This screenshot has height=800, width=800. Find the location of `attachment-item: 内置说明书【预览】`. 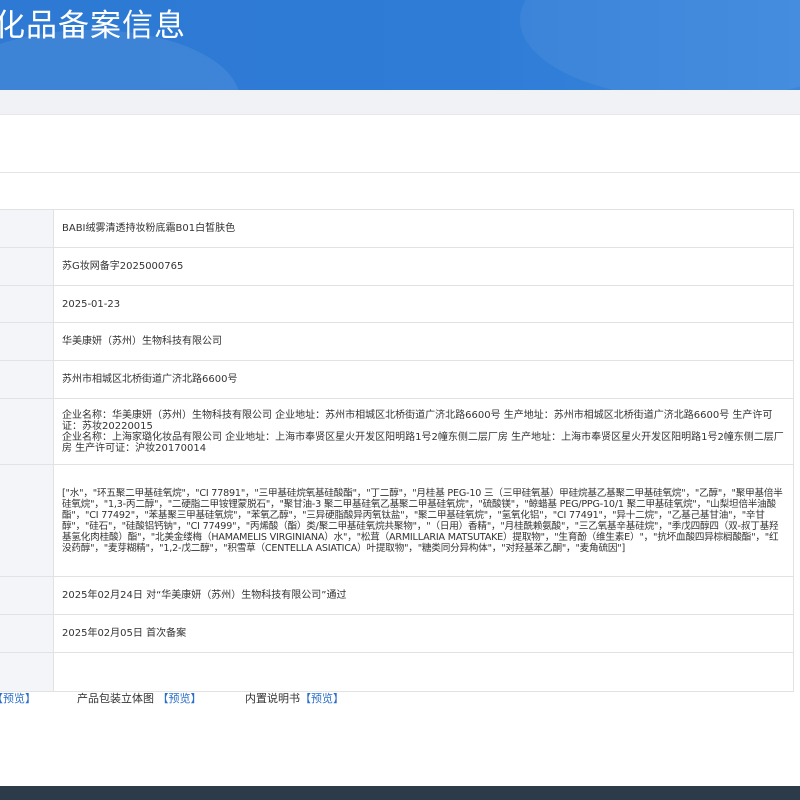

attachment-item: 内置说明书【预览】 is located at coordinates (294, 698).